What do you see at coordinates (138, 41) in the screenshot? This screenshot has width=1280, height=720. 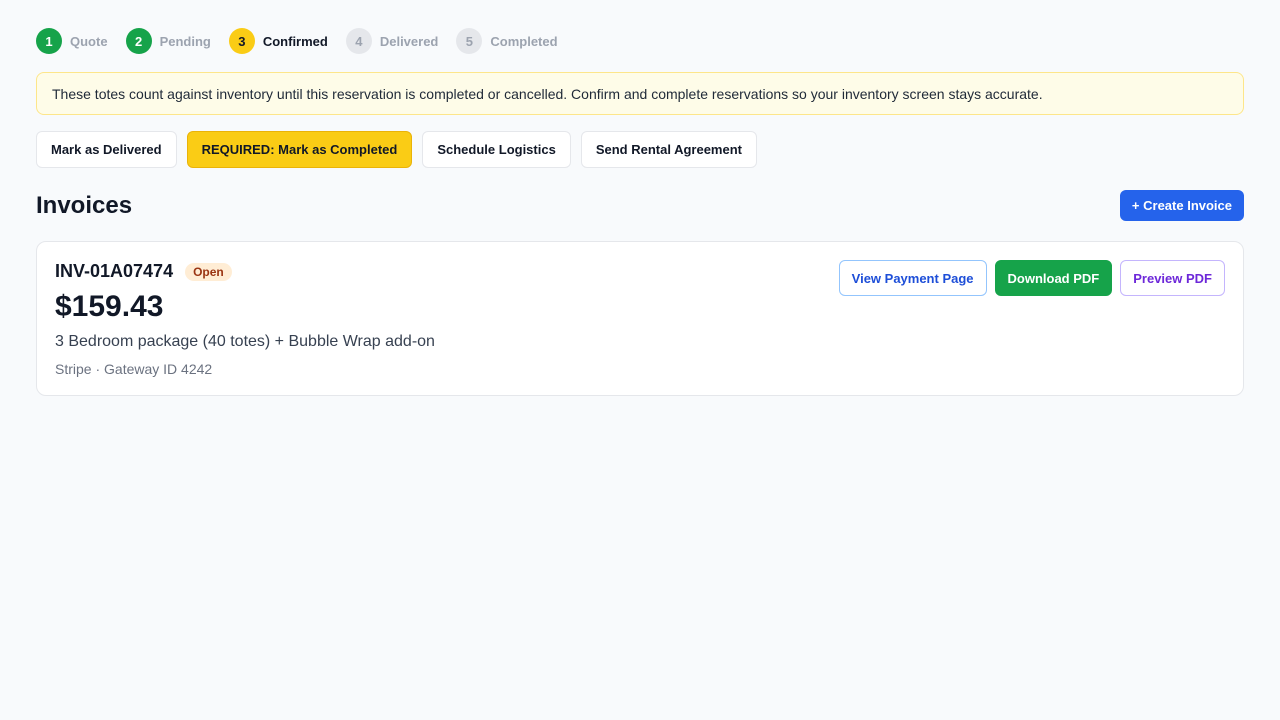 I see `step-number: 2` at bounding box center [138, 41].